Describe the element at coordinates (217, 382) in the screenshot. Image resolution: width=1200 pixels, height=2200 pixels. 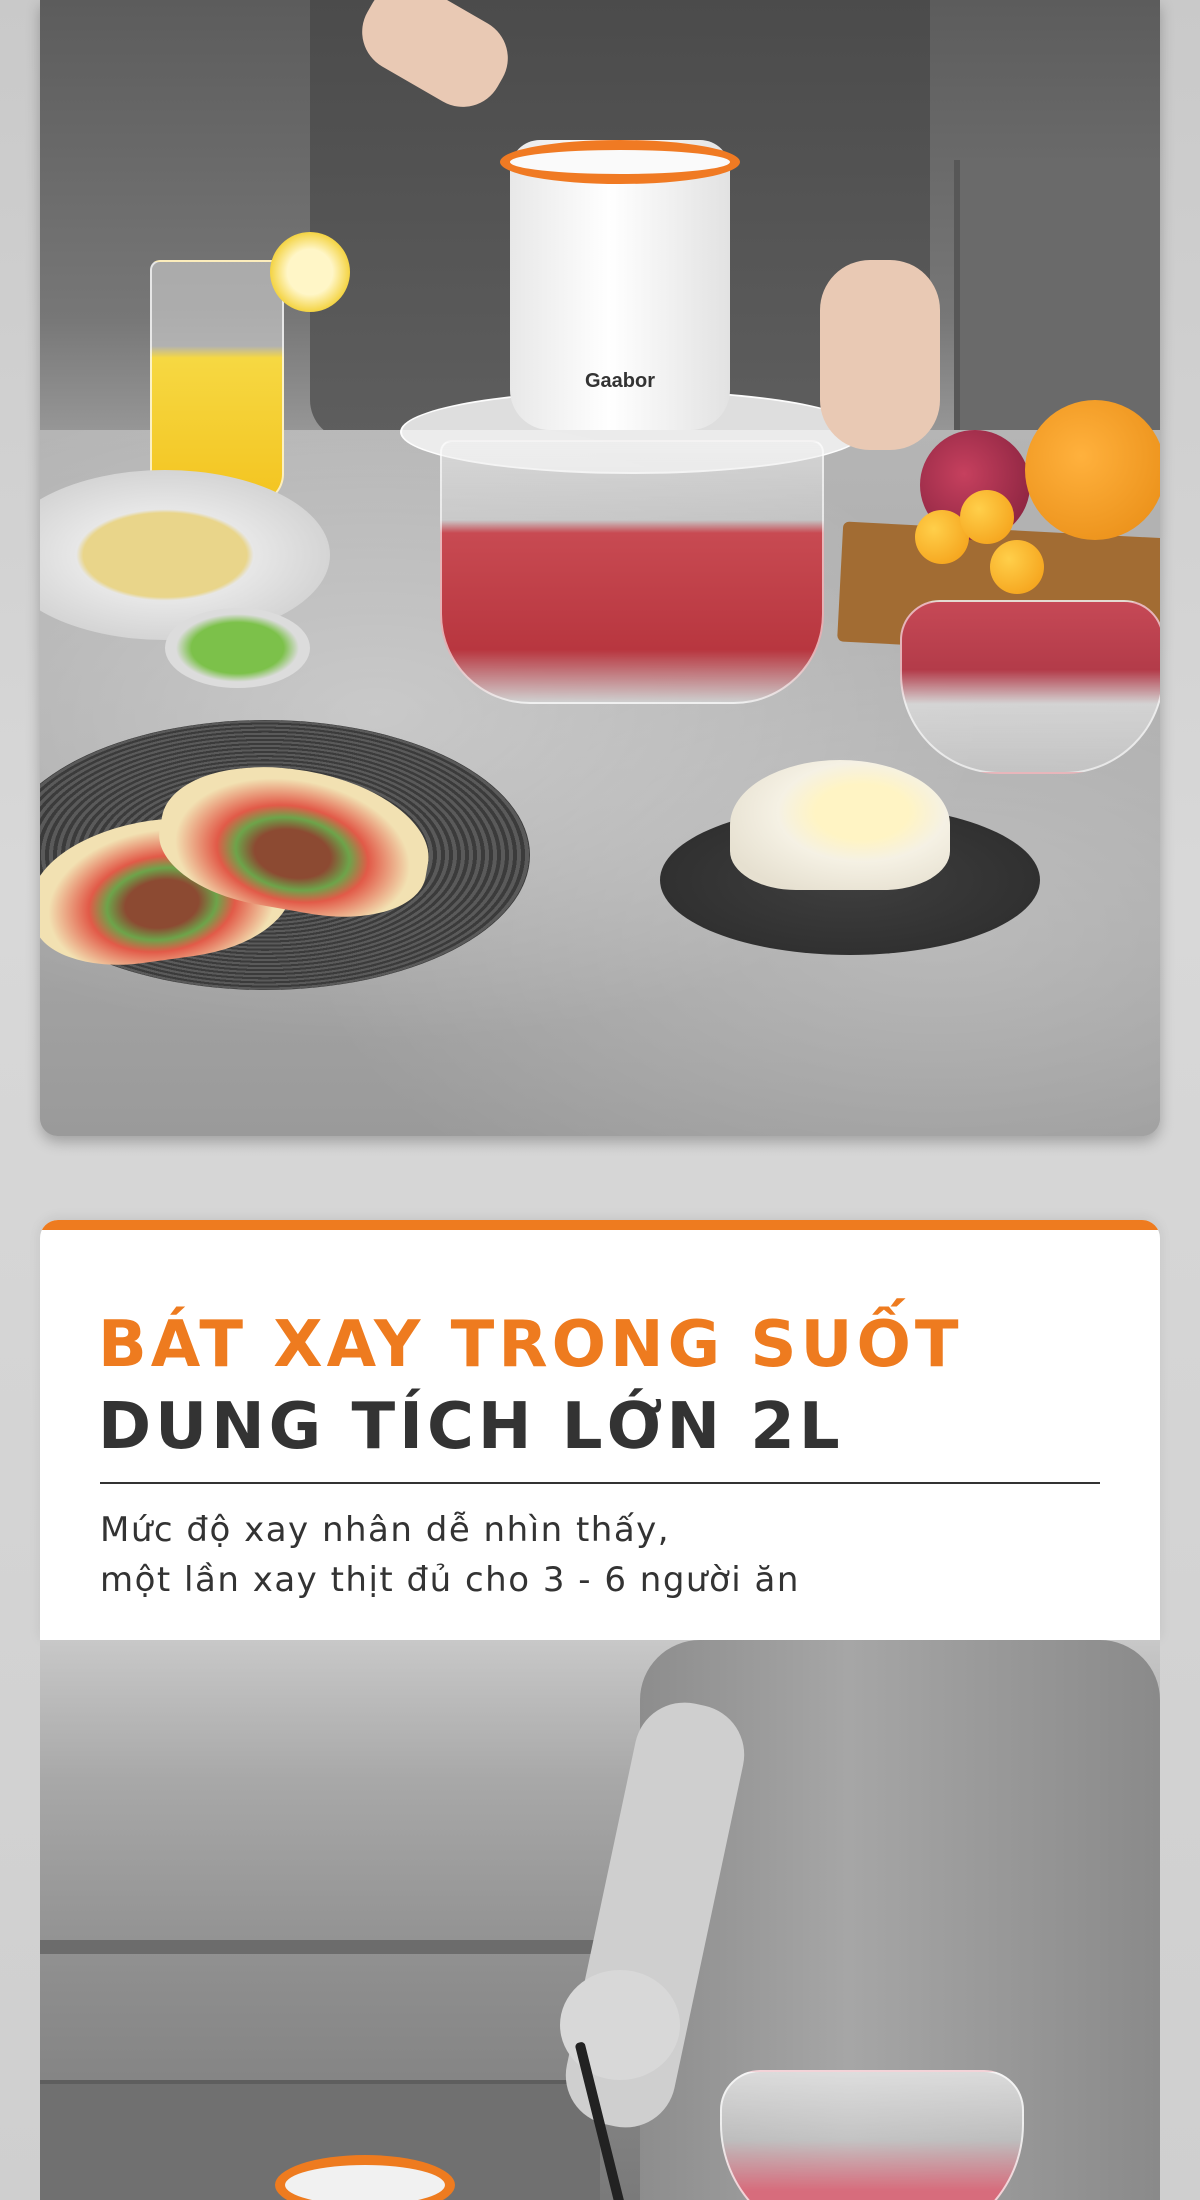
I see `juice-glass` at that location.